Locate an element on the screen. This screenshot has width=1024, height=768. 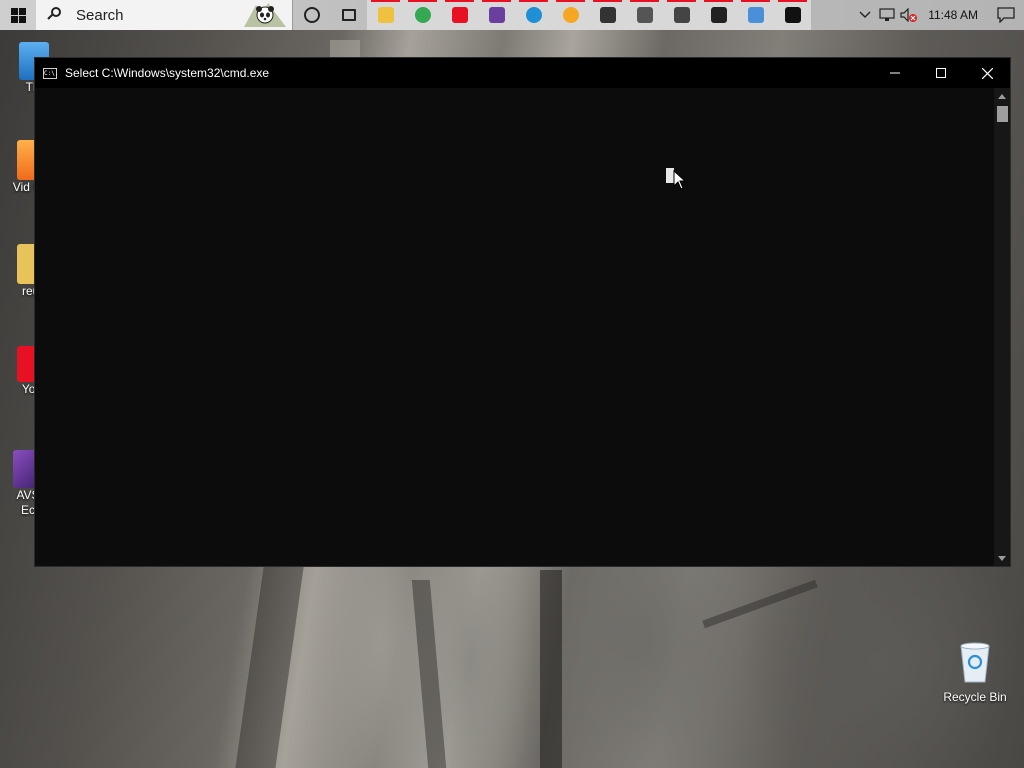
action-center-icon is located at coordinates (1006, 15).